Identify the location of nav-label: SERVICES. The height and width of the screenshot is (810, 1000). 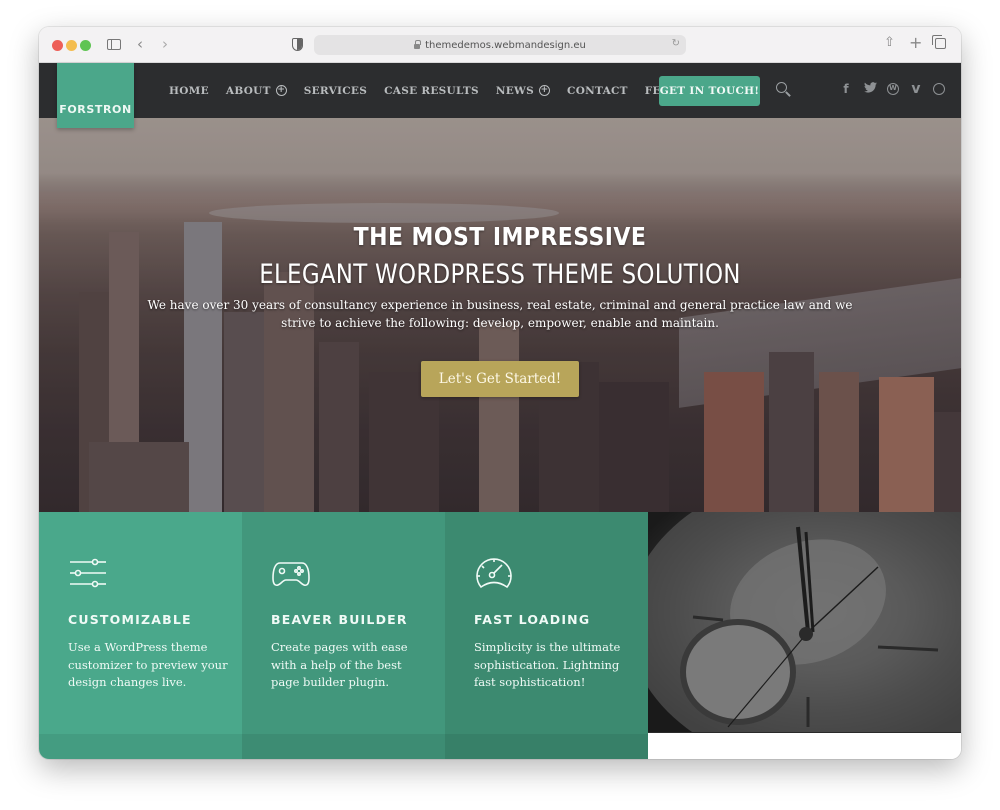
(335, 90).